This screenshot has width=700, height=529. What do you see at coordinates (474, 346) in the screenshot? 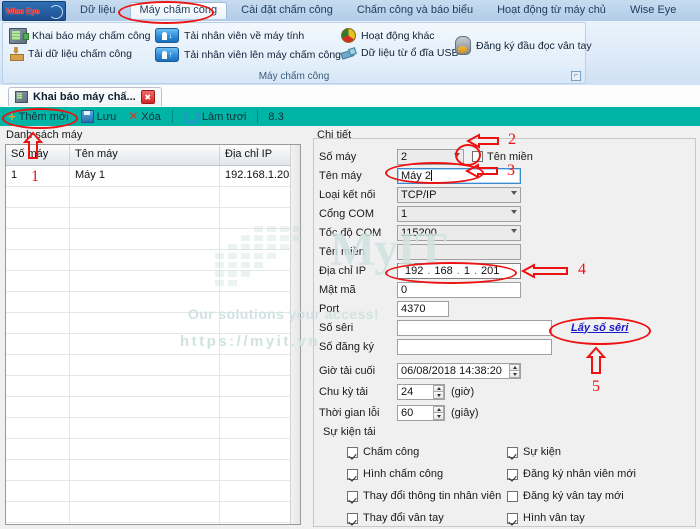
I see `so-dang-ky-input` at bounding box center [474, 346].